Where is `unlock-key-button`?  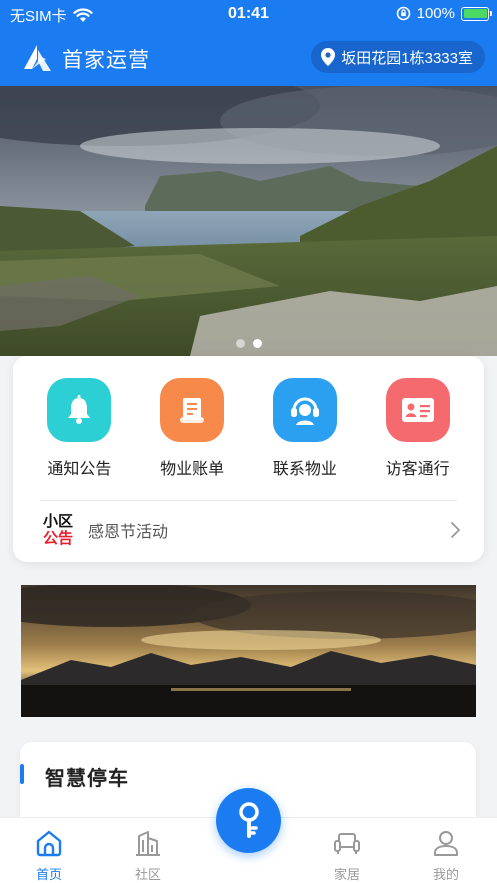 unlock-key-button is located at coordinates (248, 820).